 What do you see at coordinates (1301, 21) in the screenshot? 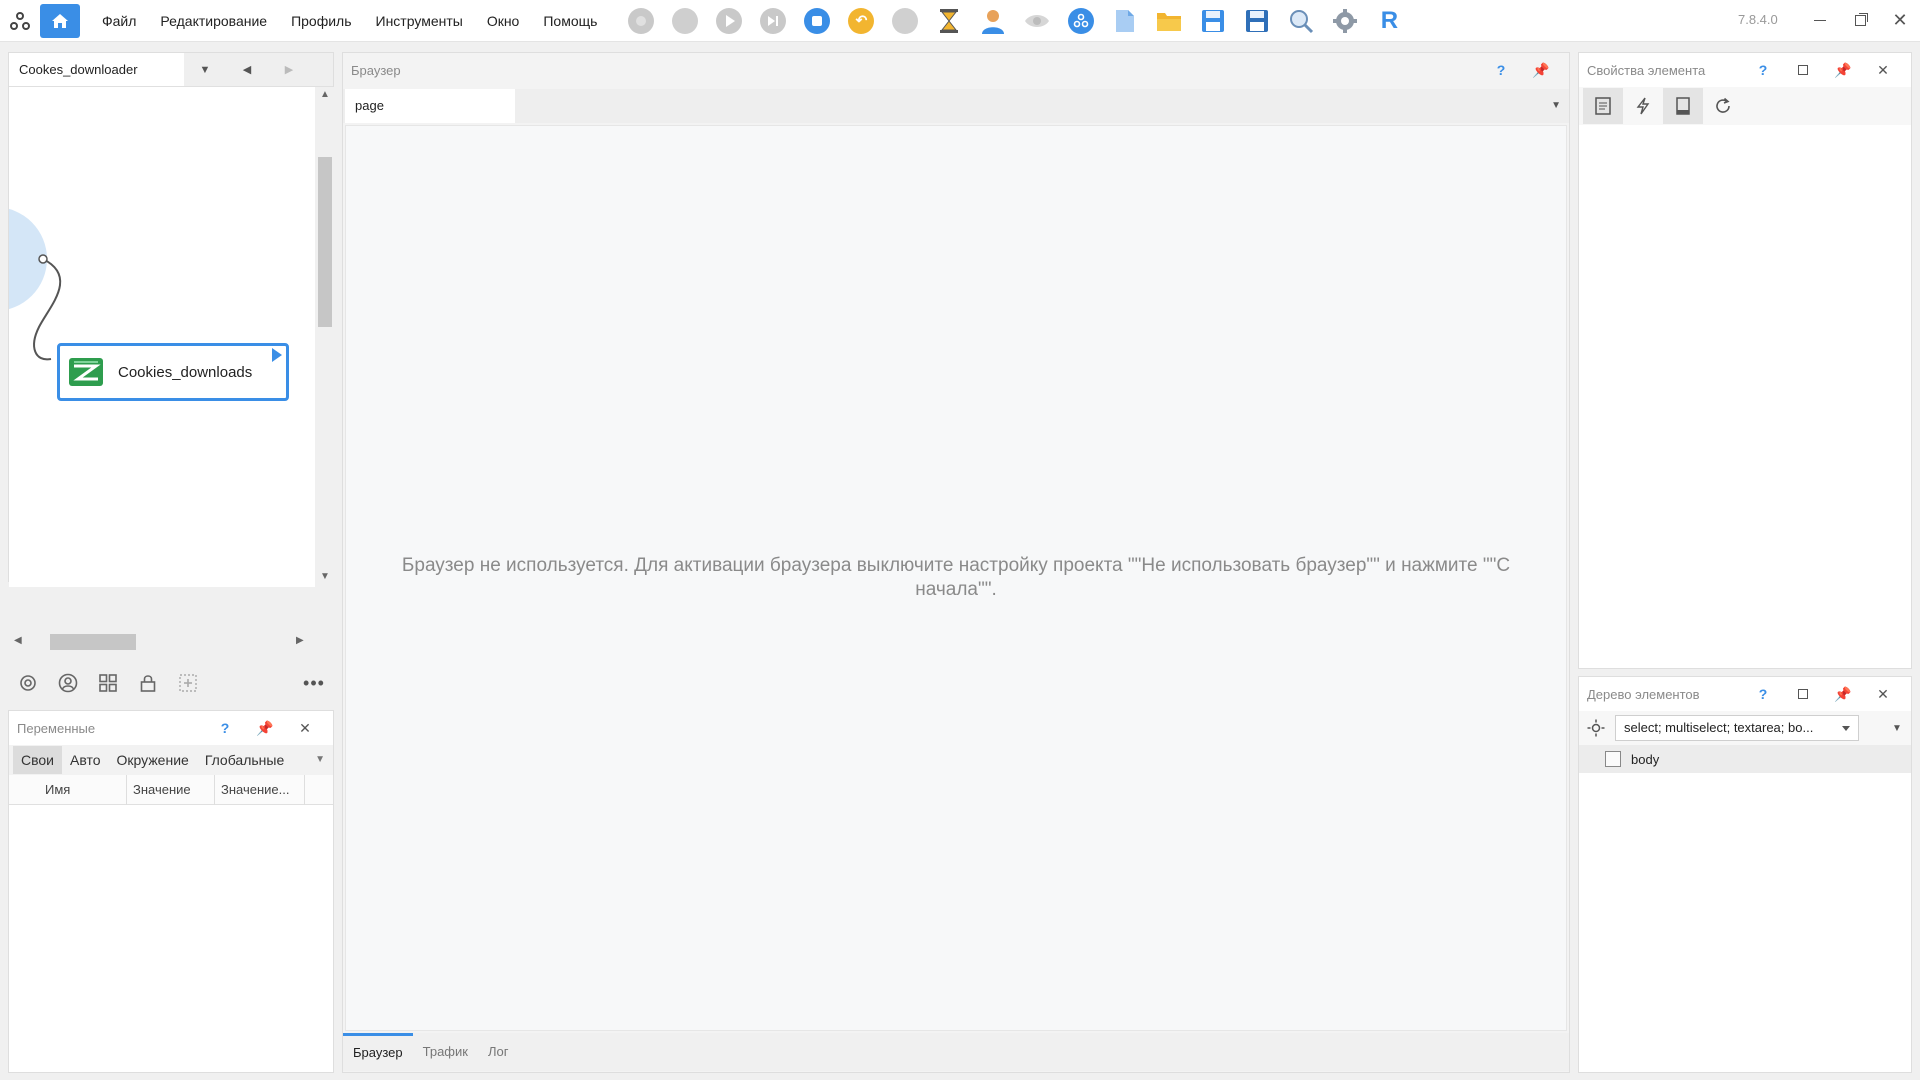
I see `search-button` at bounding box center [1301, 21].